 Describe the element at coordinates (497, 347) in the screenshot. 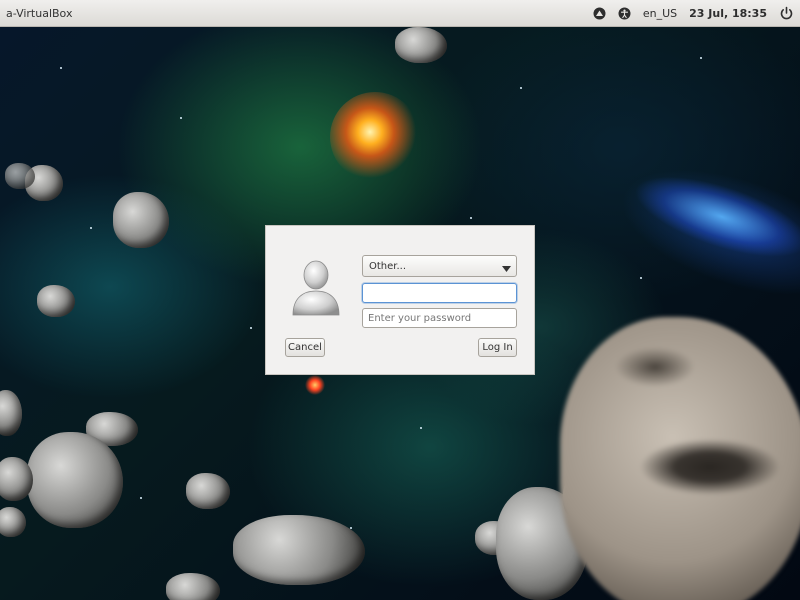

I see `login-button: Log In` at that location.